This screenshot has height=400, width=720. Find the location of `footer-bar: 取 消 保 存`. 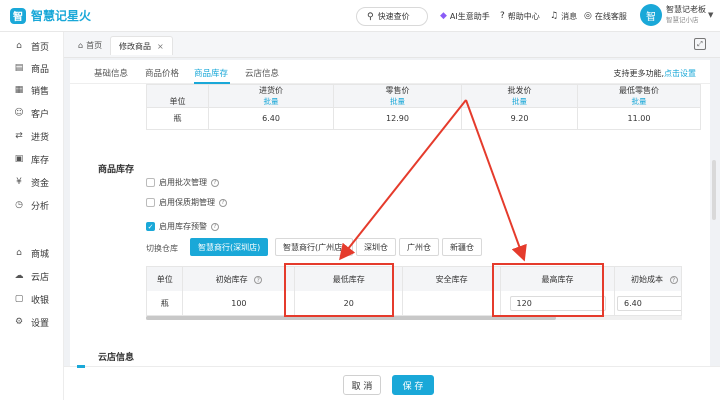

footer-bar: 取 消 保 存 is located at coordinates (392, 383).